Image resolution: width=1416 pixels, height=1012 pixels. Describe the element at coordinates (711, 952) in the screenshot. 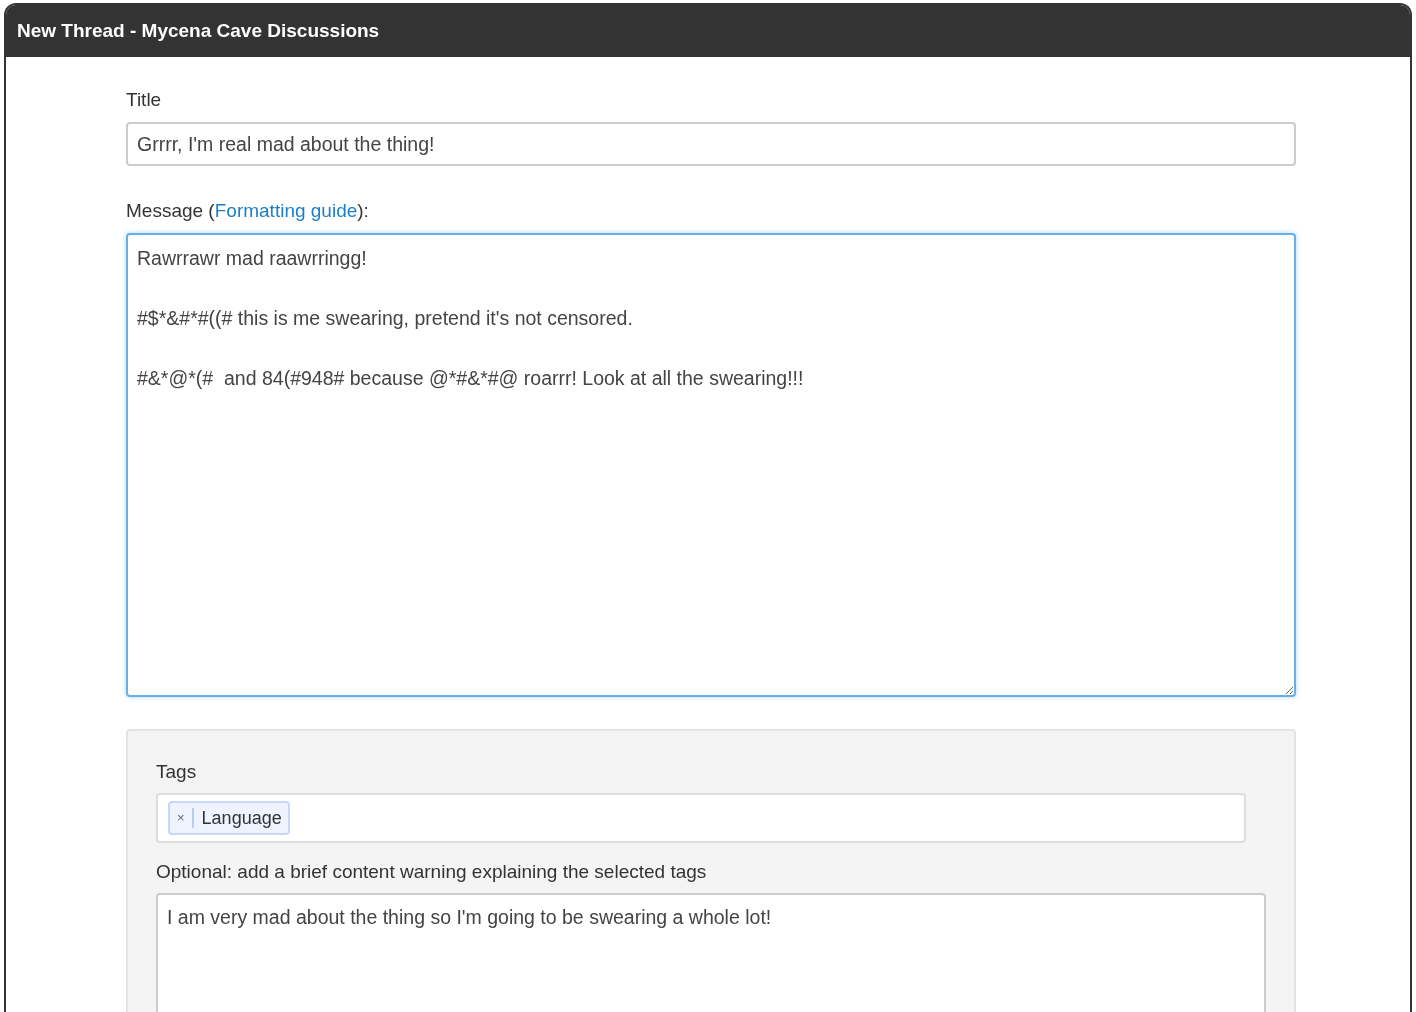

I see `content-warning-textarea: I am very mad about the thing so I'm going to be swearing a whole lot!` at that location.